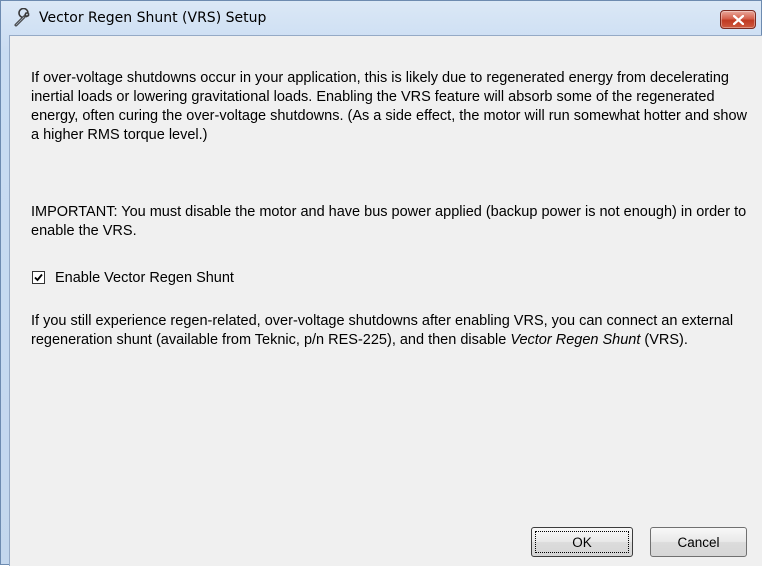 The width and height of the screenshot is (762, 566). I want to click on enable-vrs-label: Enable Vector Regen Shunt, so click(144, 278).